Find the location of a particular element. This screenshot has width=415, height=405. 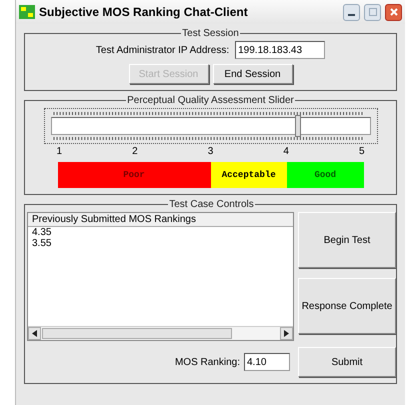

submit-button: Submit is located at coordinates (347, 362).